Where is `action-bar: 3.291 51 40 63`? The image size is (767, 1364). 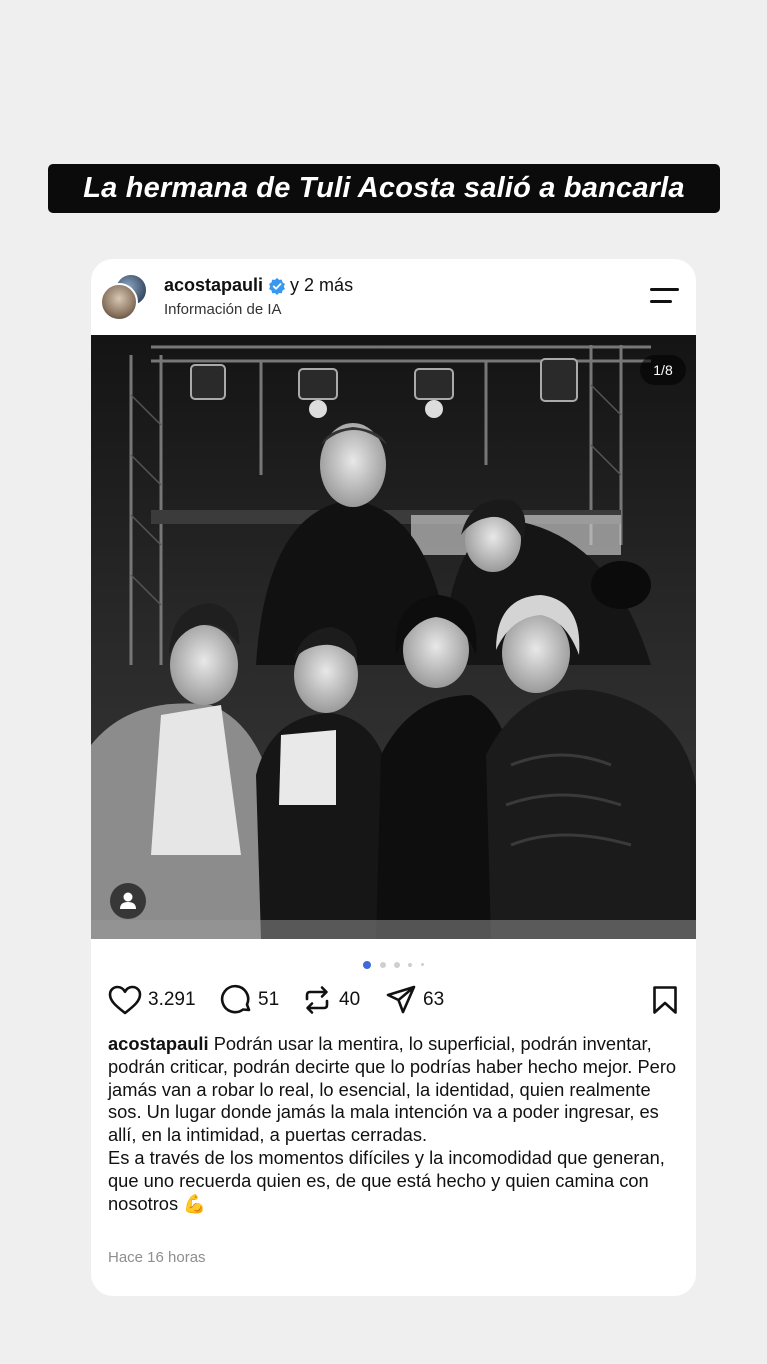
action-bar: 3.291 51 40 63 is located at coordinates (393, 1000).